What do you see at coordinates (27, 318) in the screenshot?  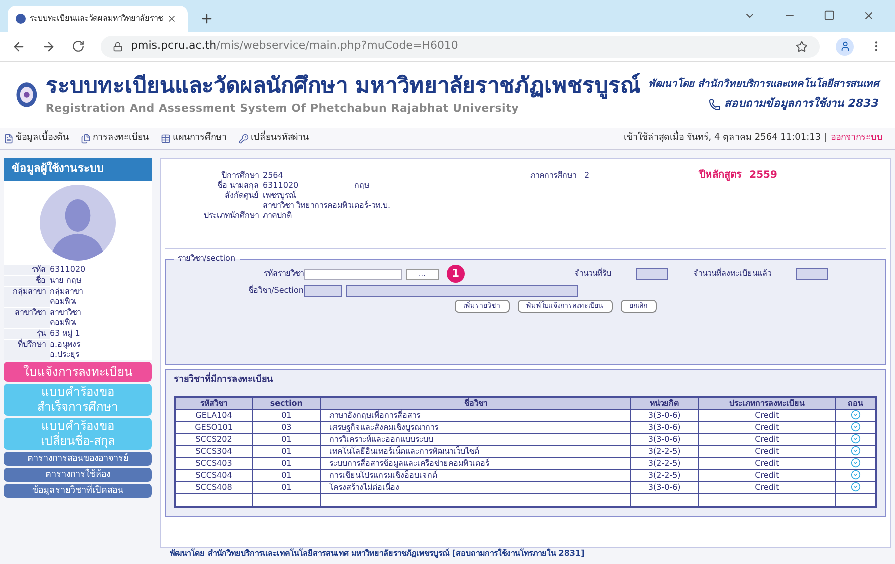 I see `info-label: สาขาวิชา` at bounding box center [27, 318].